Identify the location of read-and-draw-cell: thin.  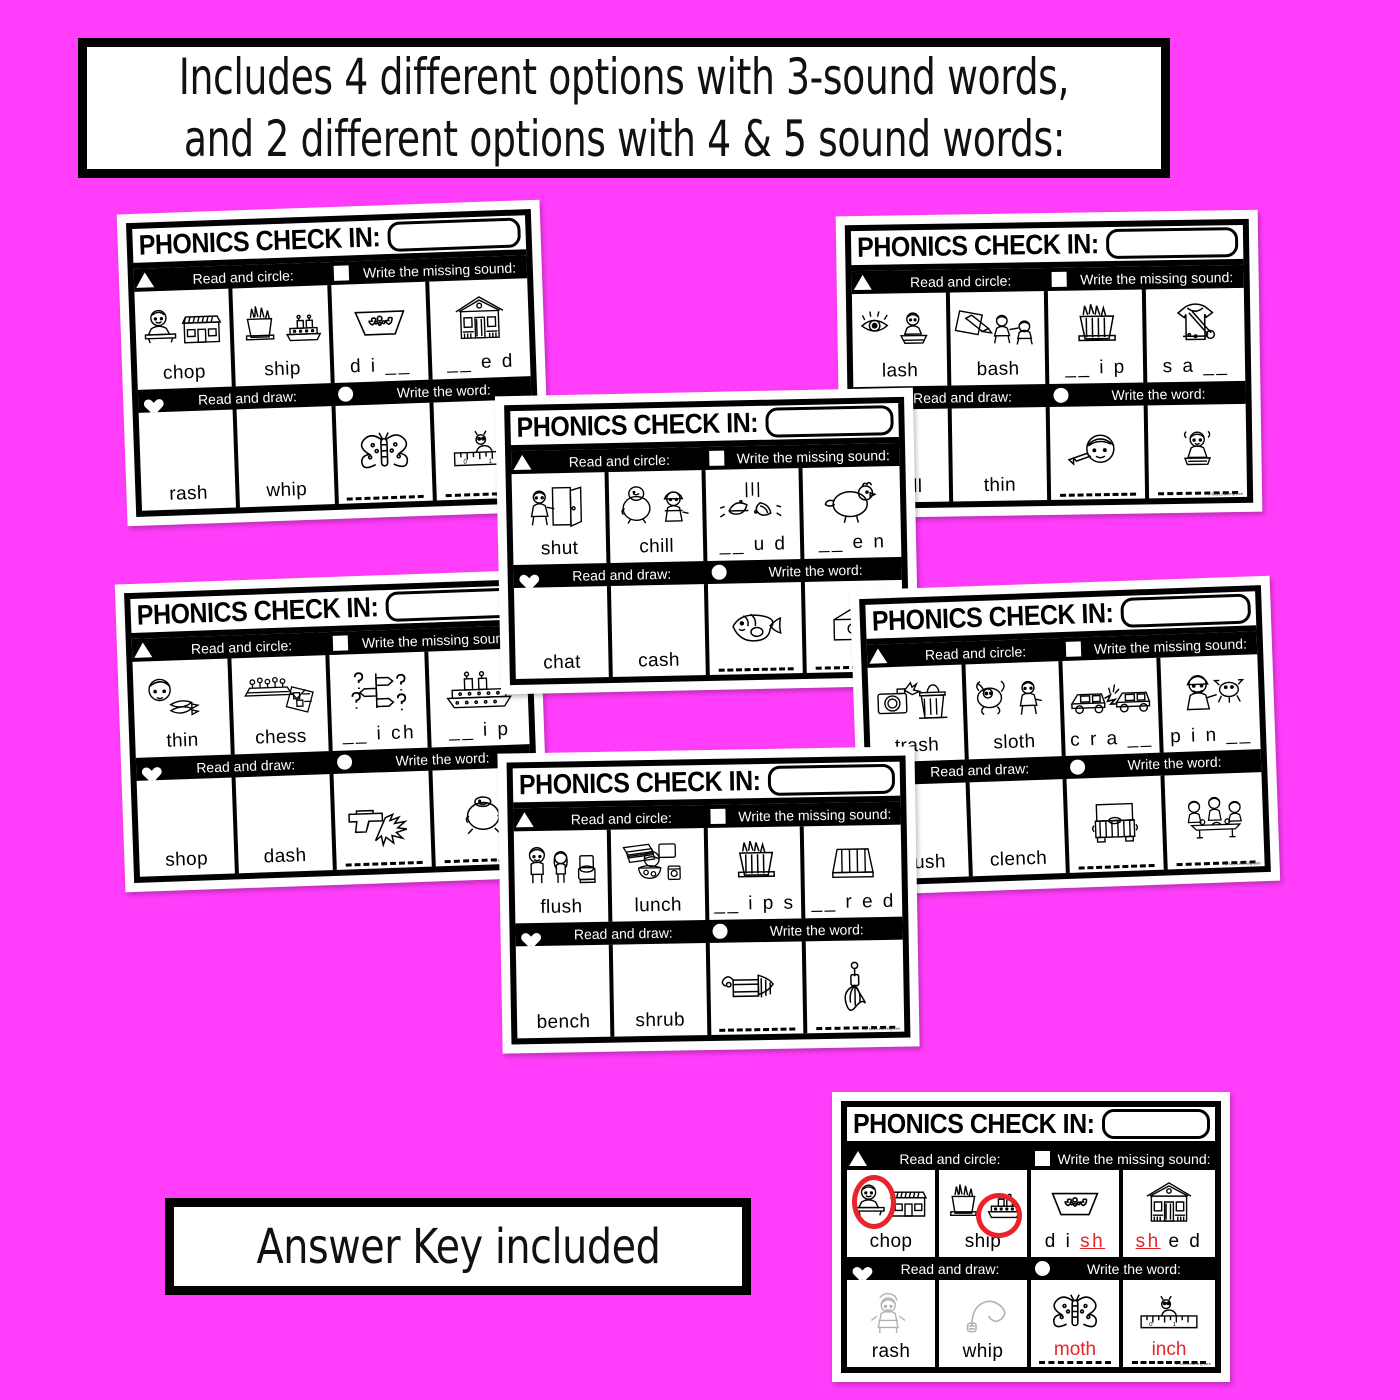
(1001, 454).